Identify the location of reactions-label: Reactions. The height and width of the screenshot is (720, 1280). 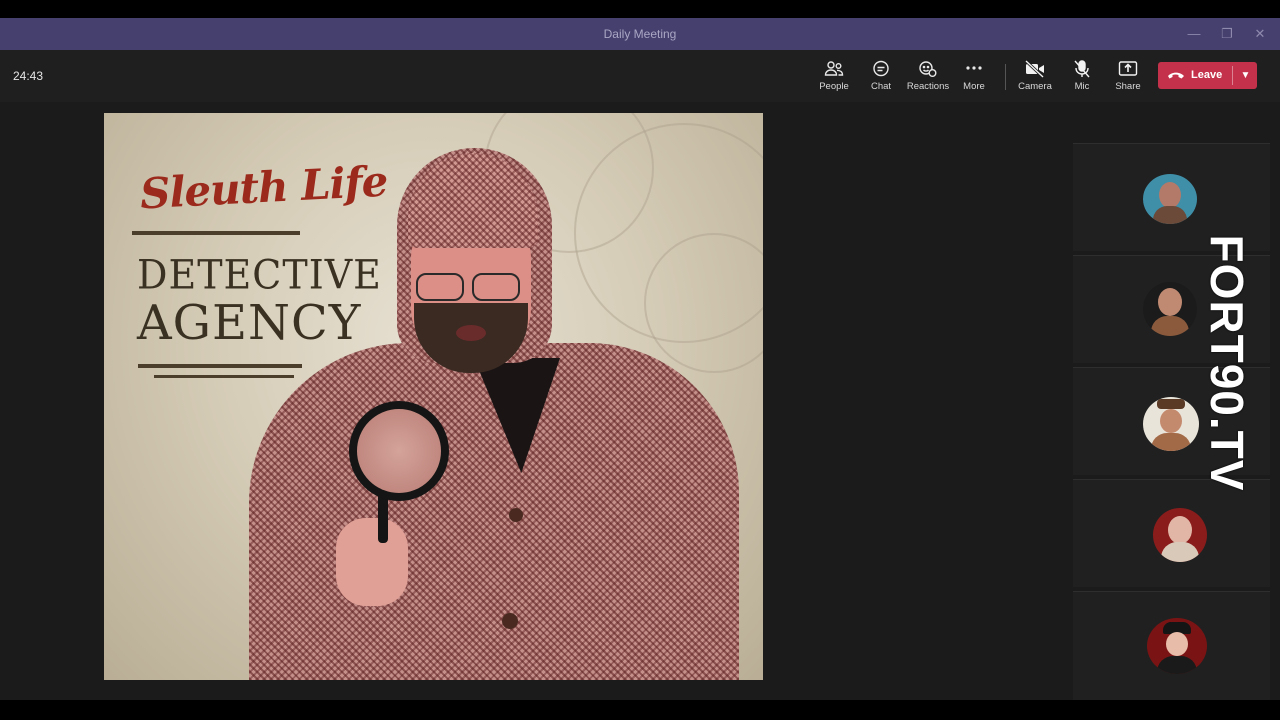
(928, 86).